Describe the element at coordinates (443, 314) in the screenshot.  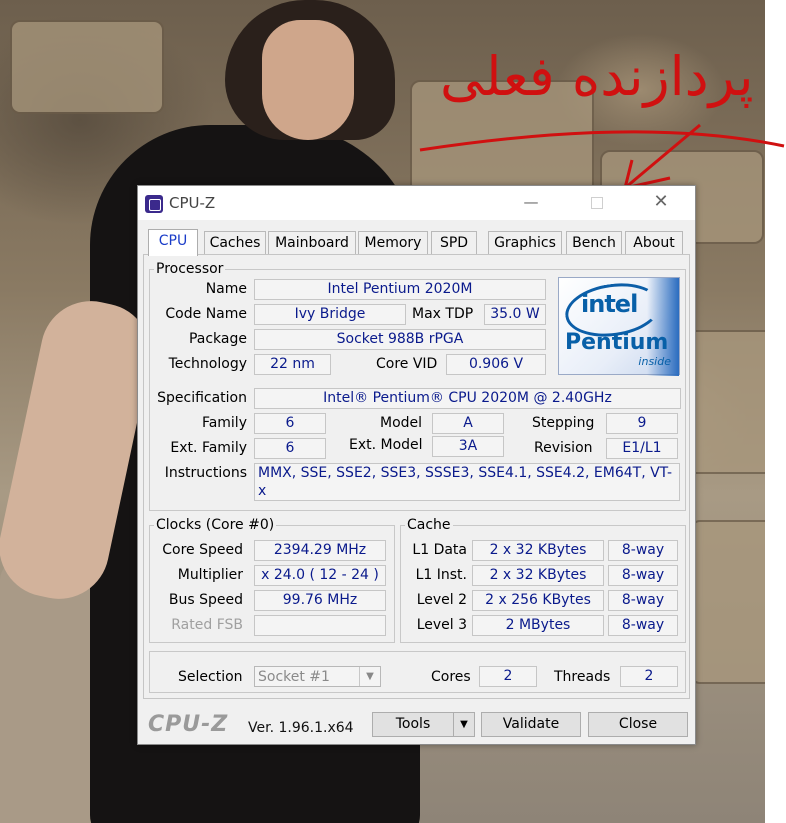
I see `maxtdp-label: Max TDP` at that location.